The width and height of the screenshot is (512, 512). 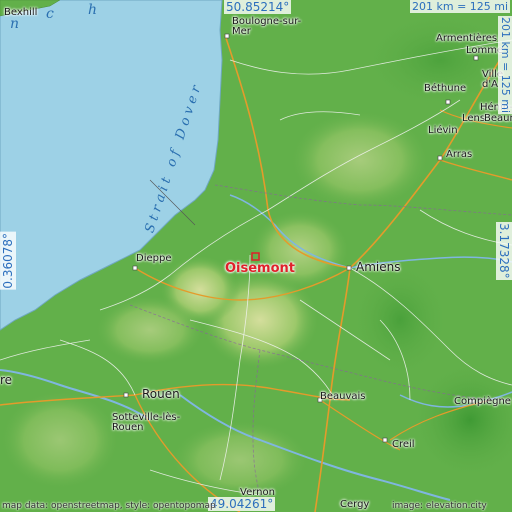 I want to click on coord-bottom: 49.04261°, so click(x=242, y=504).